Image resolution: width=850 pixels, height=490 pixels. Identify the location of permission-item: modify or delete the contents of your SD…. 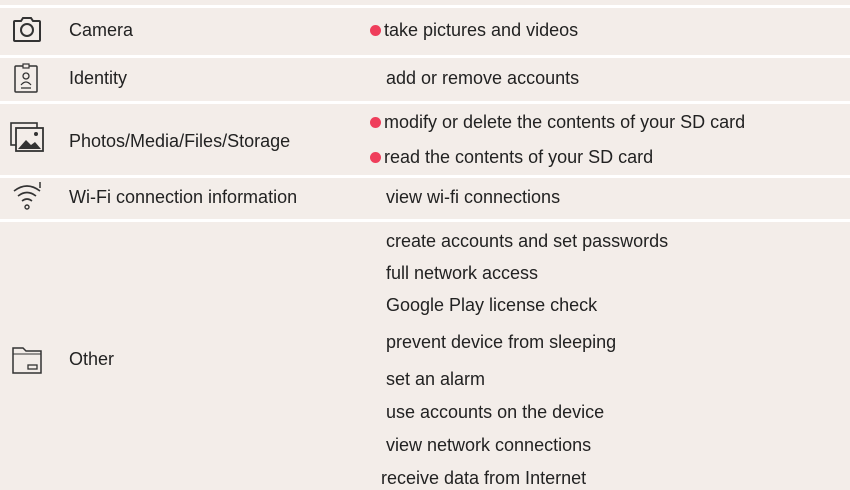
(565, 122).